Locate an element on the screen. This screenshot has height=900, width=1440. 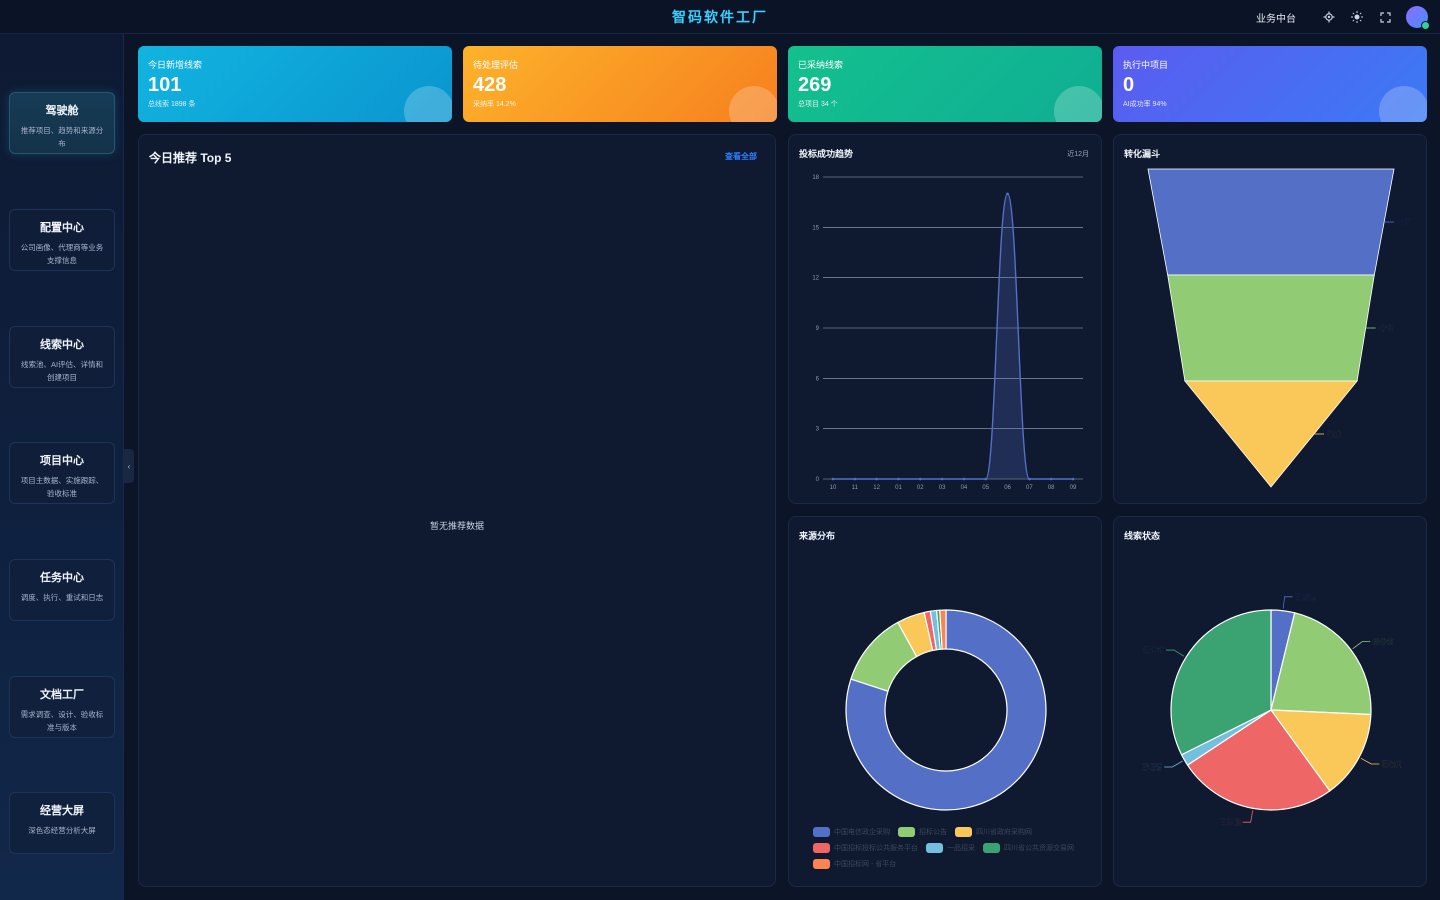
kpi-label: 执行中项目 is located at coordinates (1146, 65).